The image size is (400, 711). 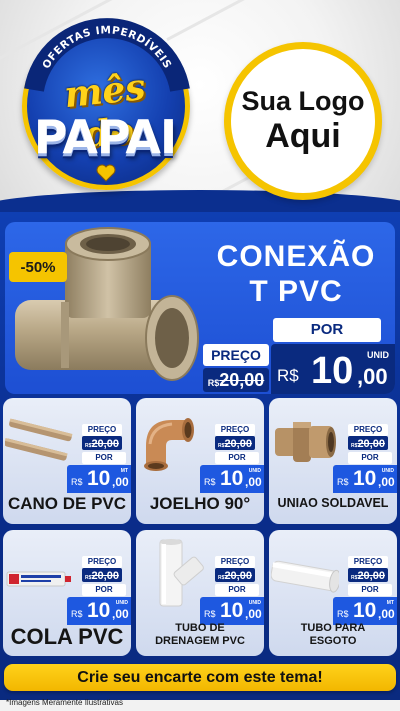 What do you see at coordinates (296, 291) in the screenshot?
I see `hero-title-line2: T PVC` at bounding box center [296, 291].